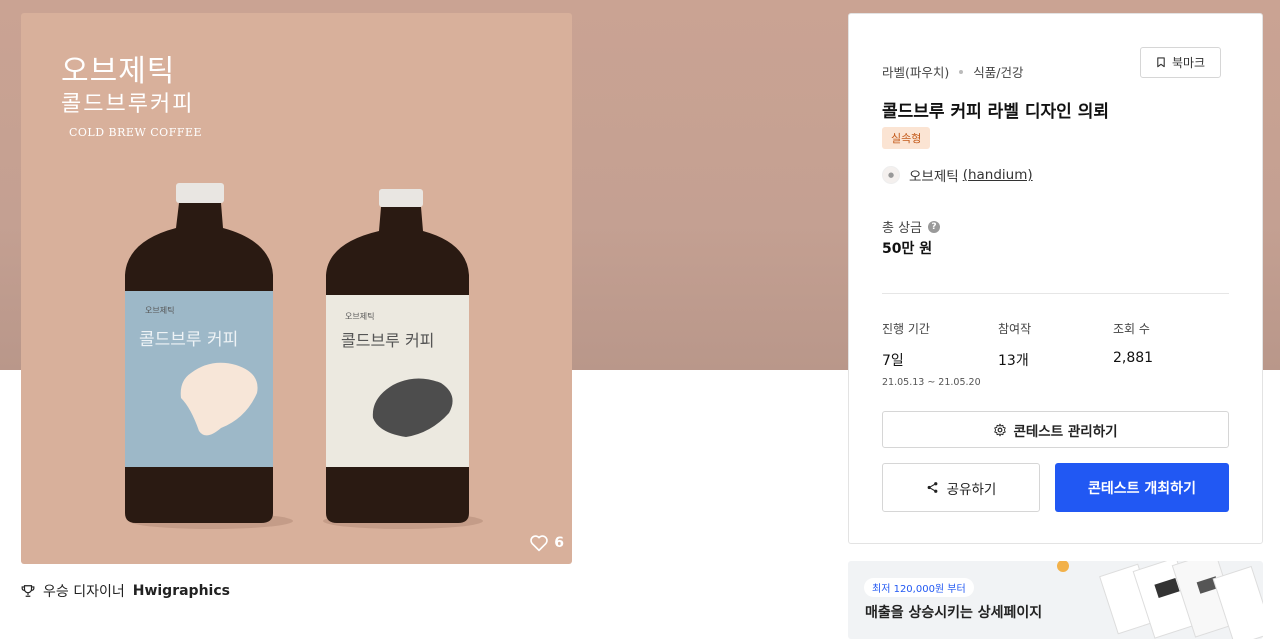  What do you see at coordinates (1014, 345) in the screenshot?
I see `stat-entries: 참여작 13개` at bounding box center [1014, 345].